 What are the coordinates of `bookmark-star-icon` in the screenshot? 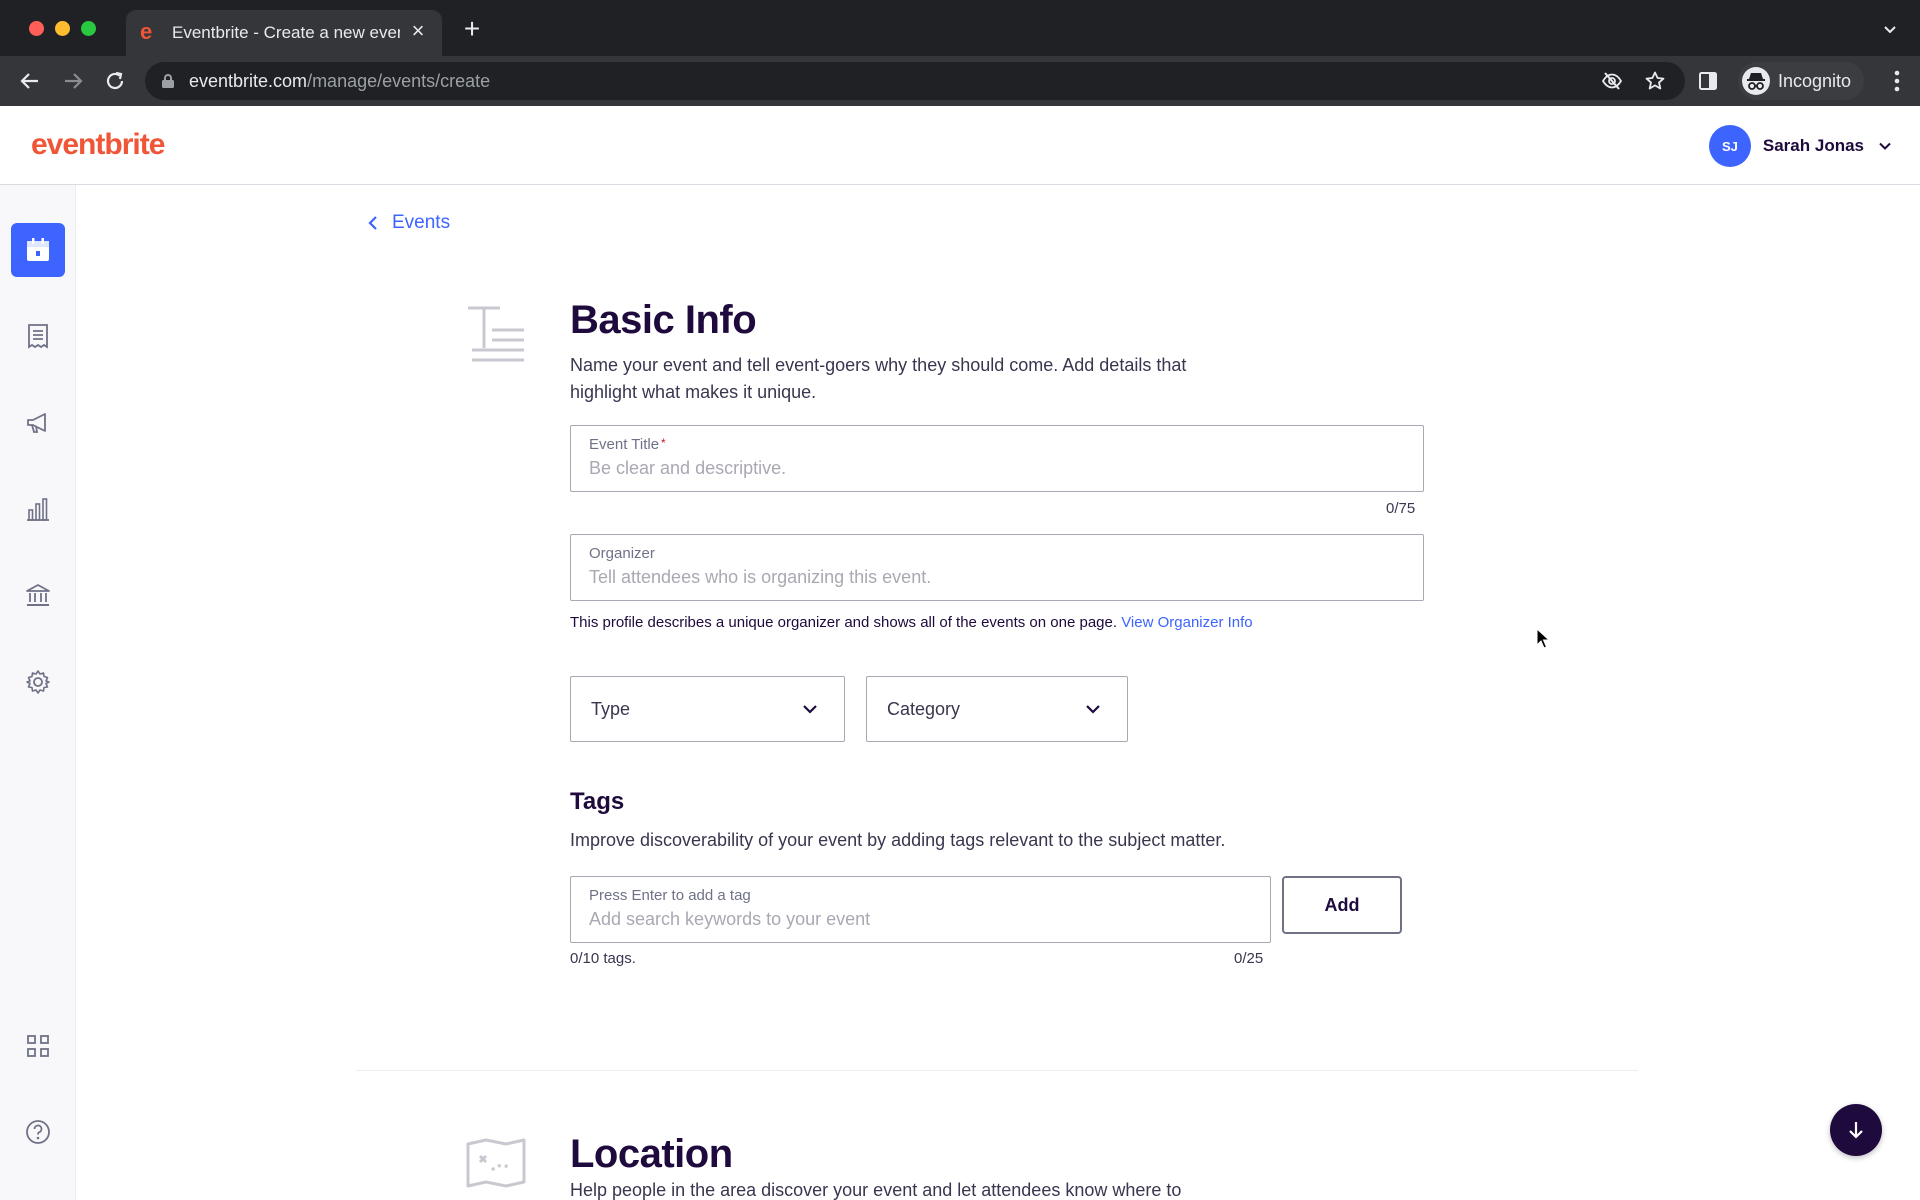 It's located at (1655, 81).